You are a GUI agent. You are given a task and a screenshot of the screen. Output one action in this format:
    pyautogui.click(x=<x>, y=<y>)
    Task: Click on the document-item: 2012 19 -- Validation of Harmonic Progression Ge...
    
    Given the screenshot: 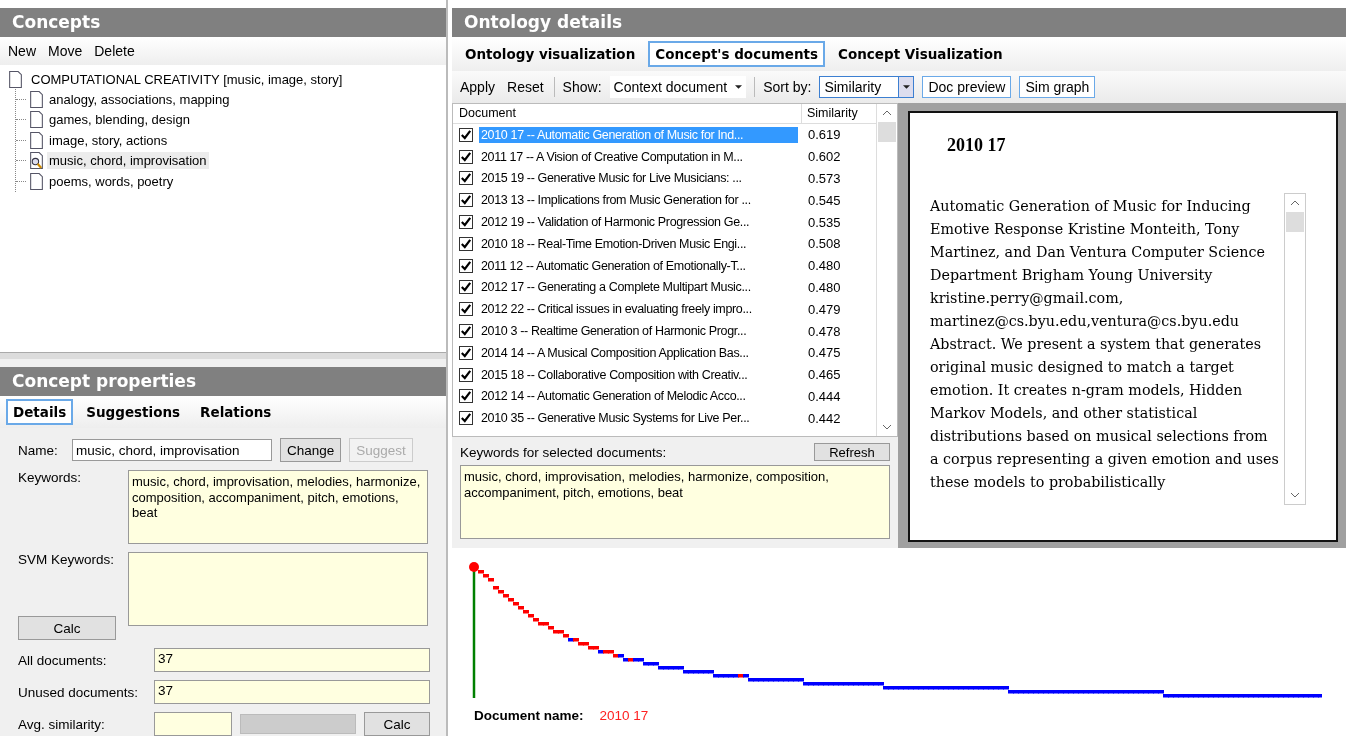 What is the action you would take?
    pyautogui.click(x=638, y=222)
    